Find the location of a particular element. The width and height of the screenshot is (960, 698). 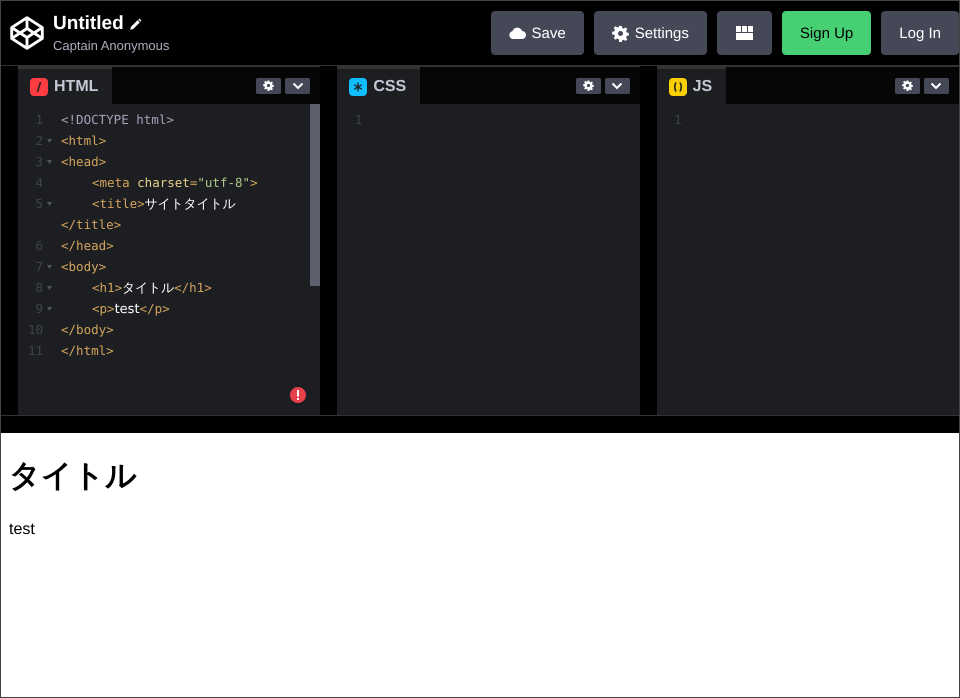

code-line: <html> is located at coordinates (83, 140).